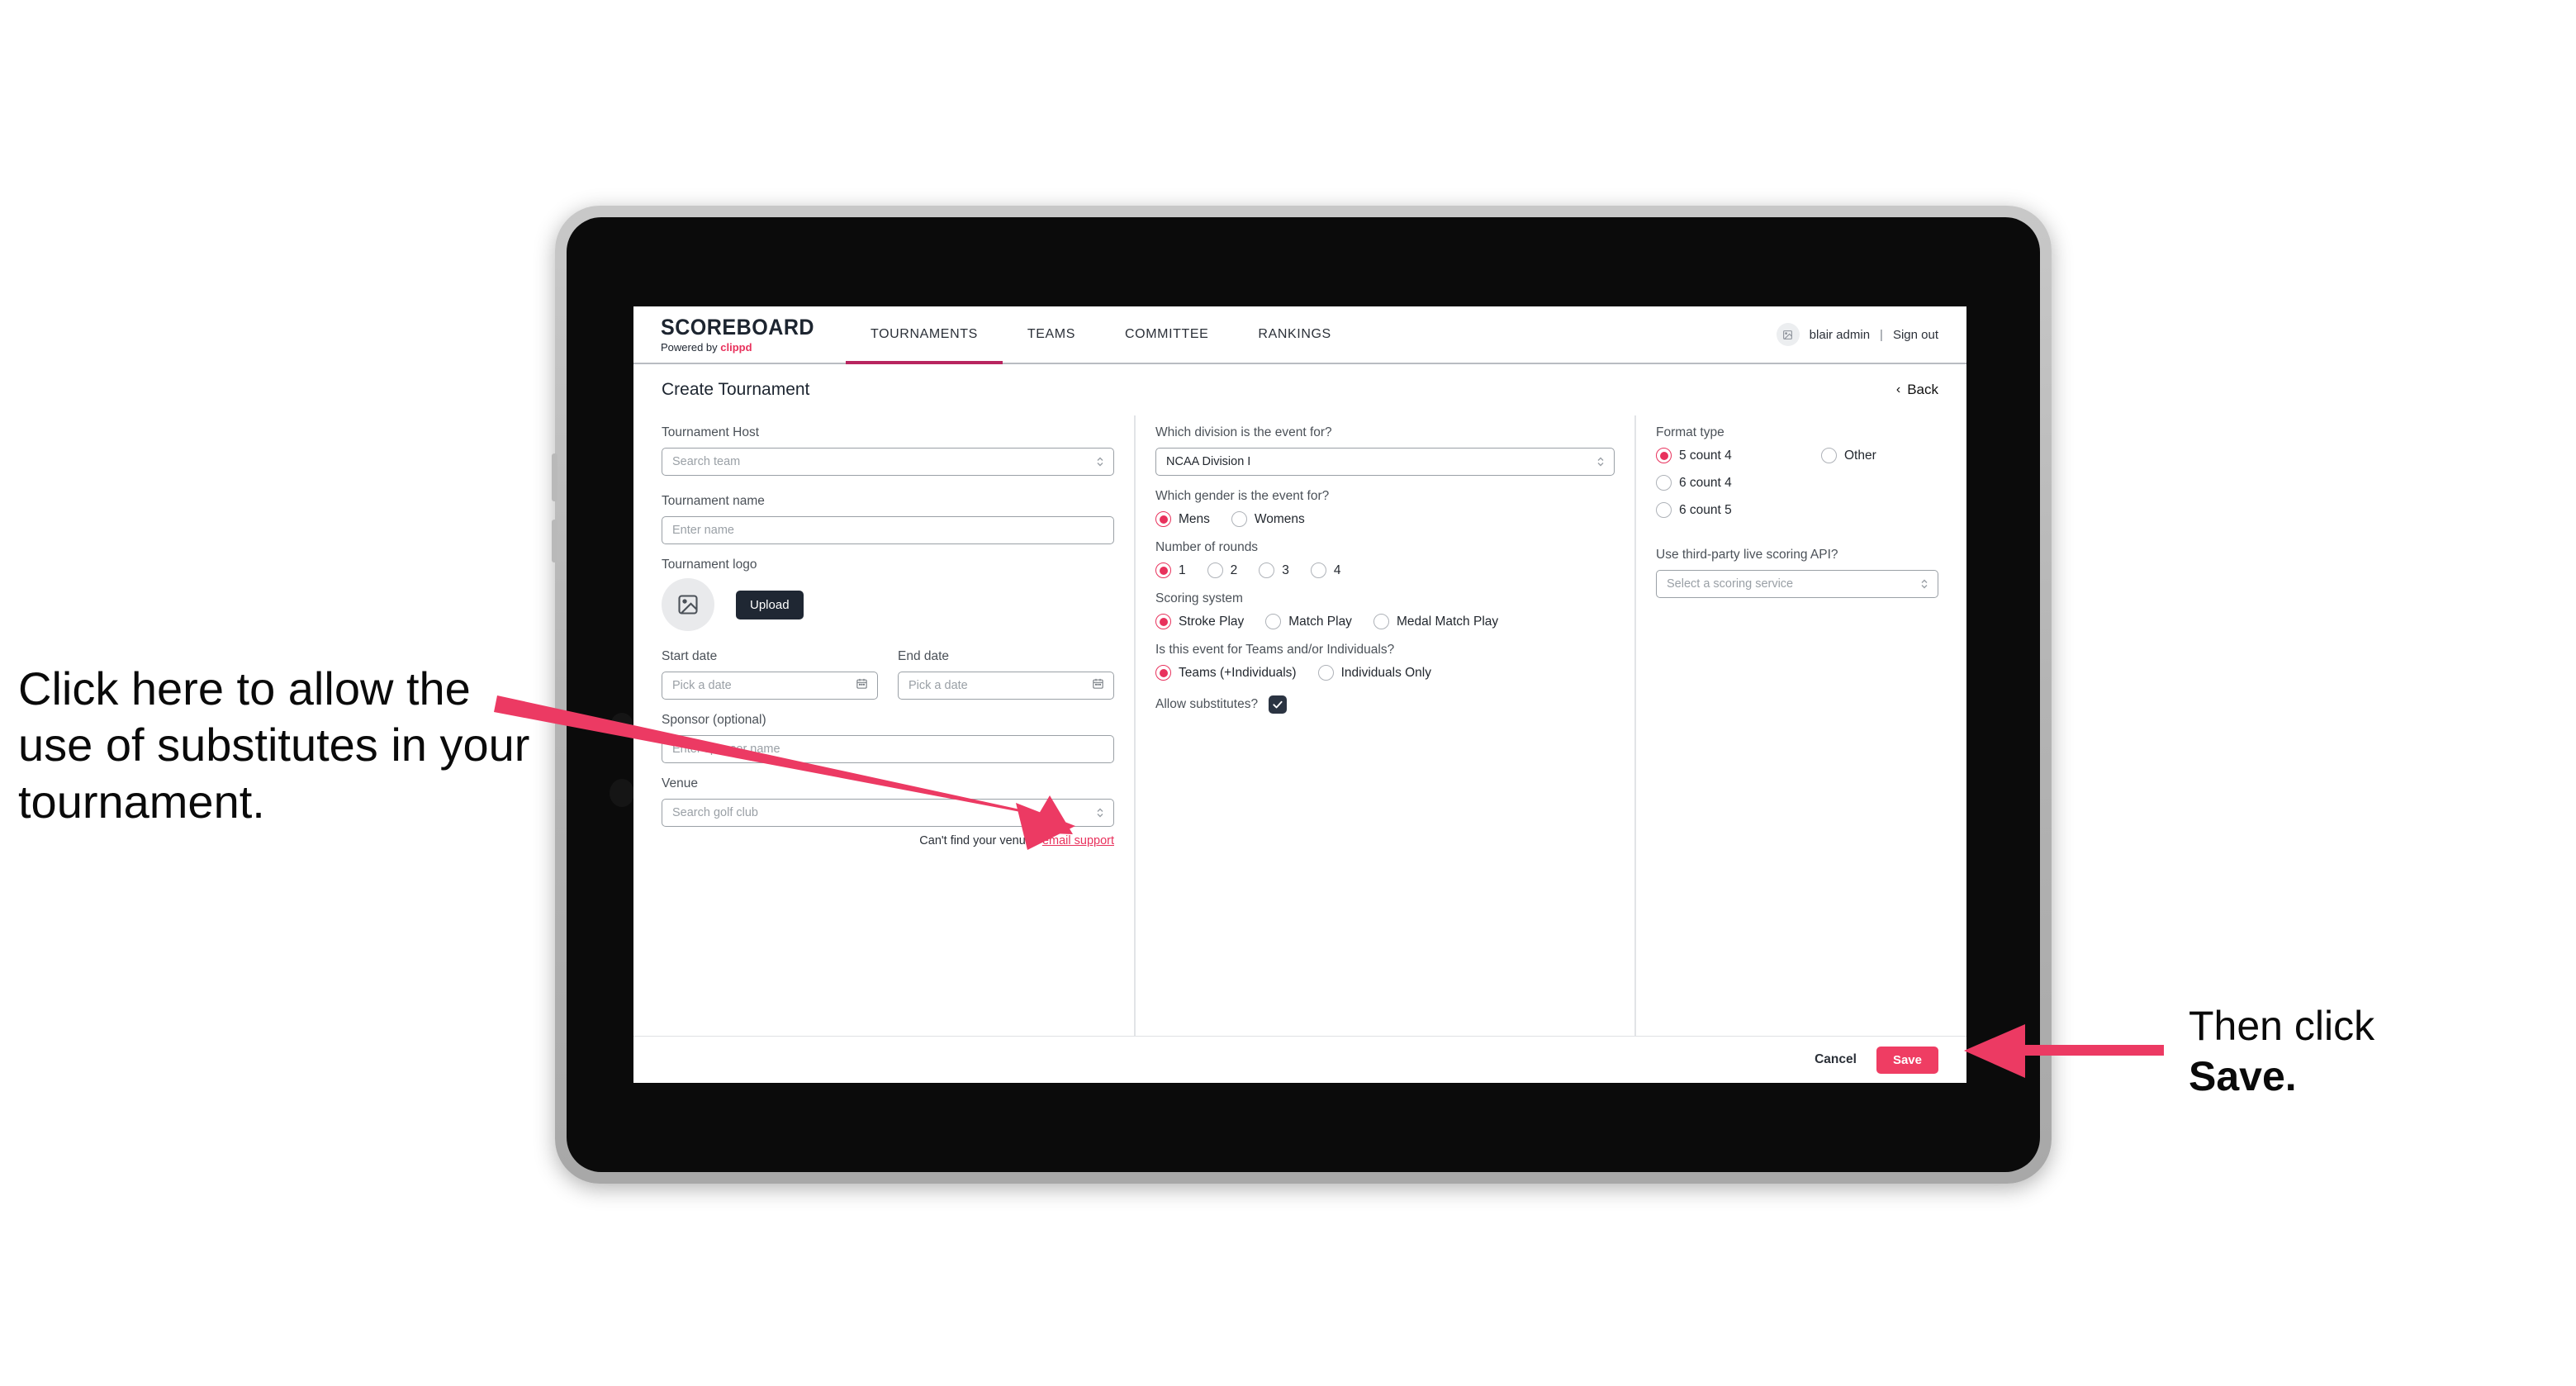  I want to click on tab-tournaments-label: TOURNAMENTS, so click(924, 334).